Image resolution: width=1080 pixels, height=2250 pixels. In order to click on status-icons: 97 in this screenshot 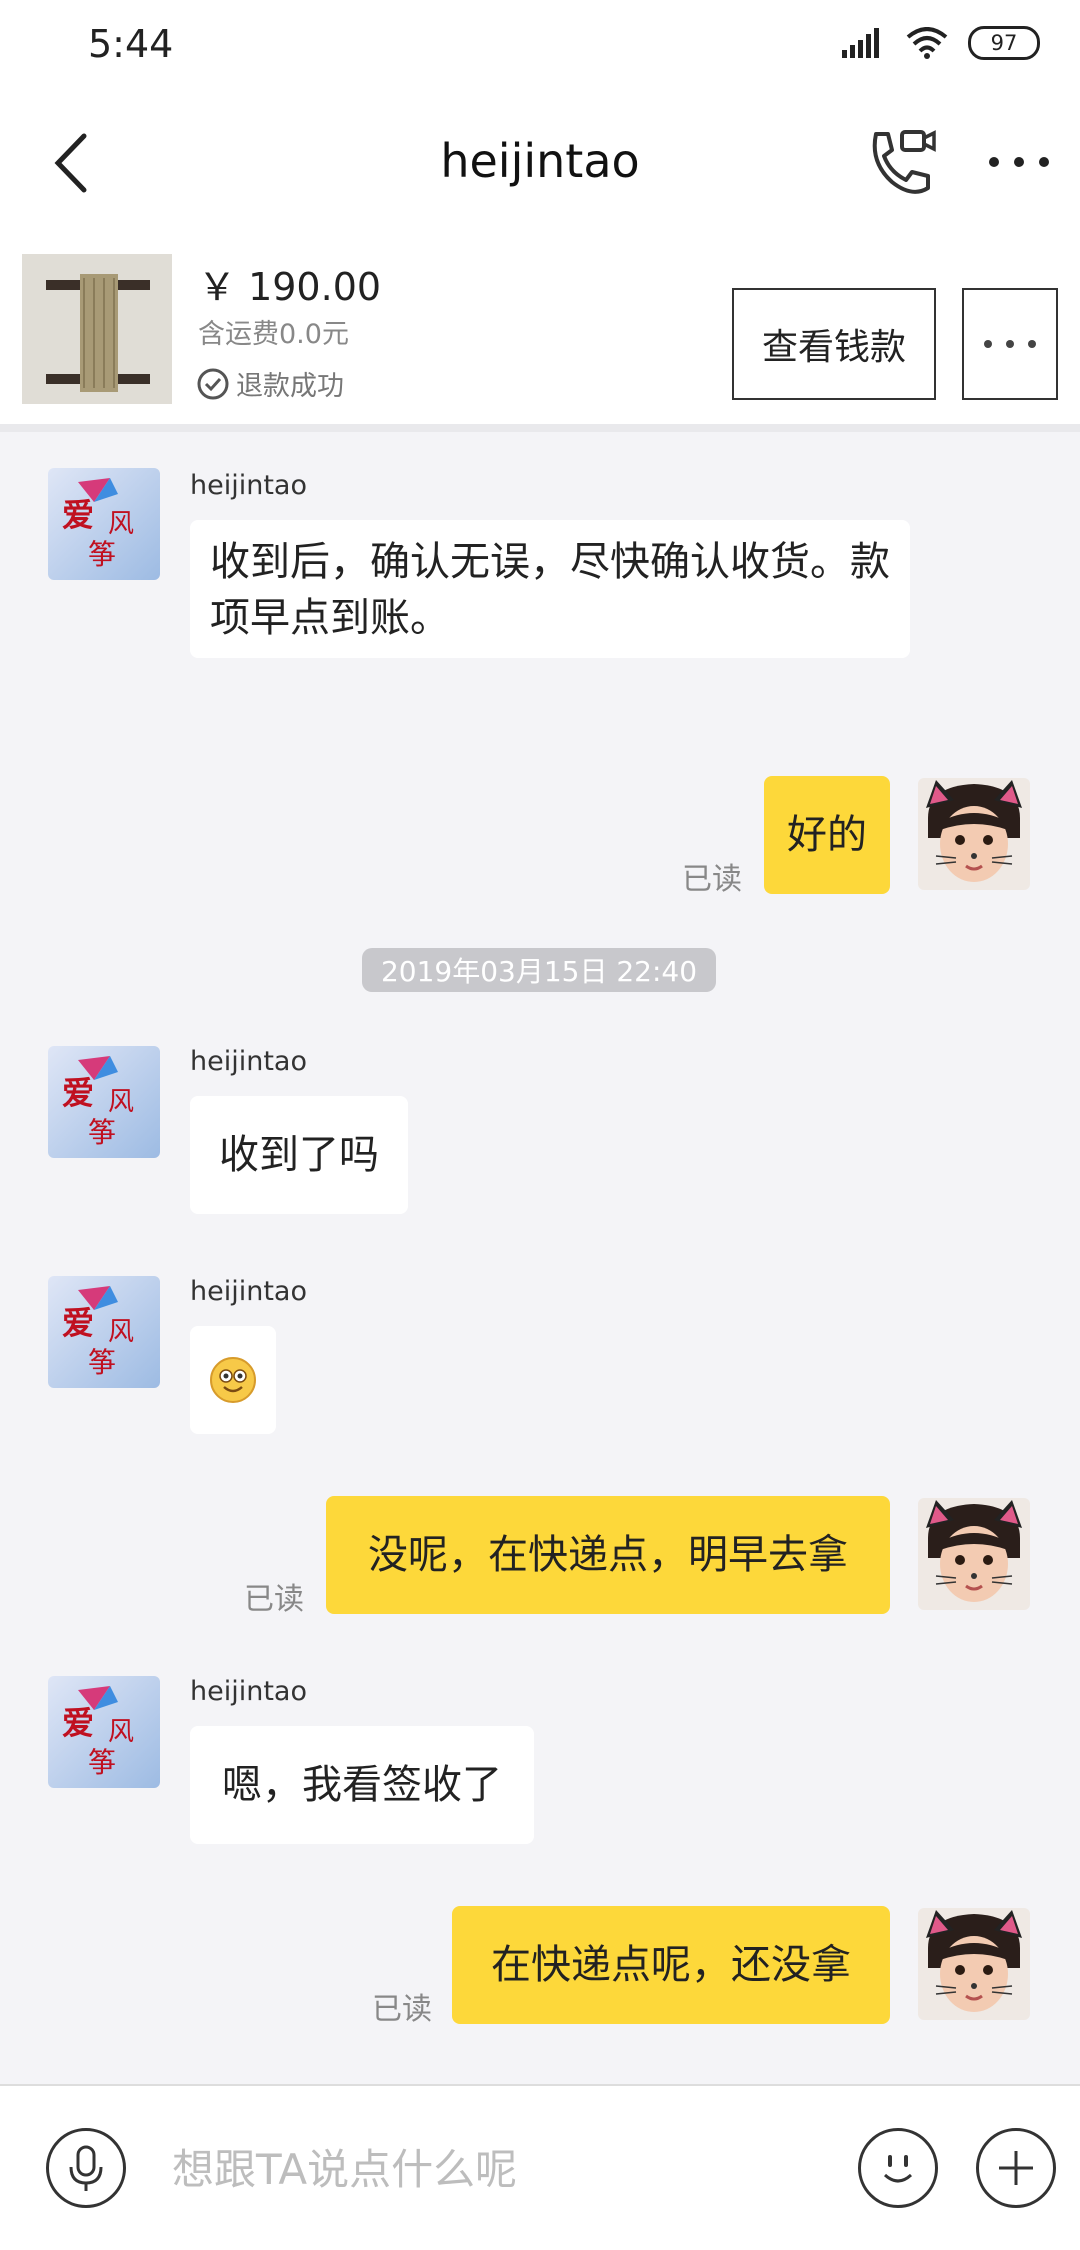, I will do `click(941, 43)`.